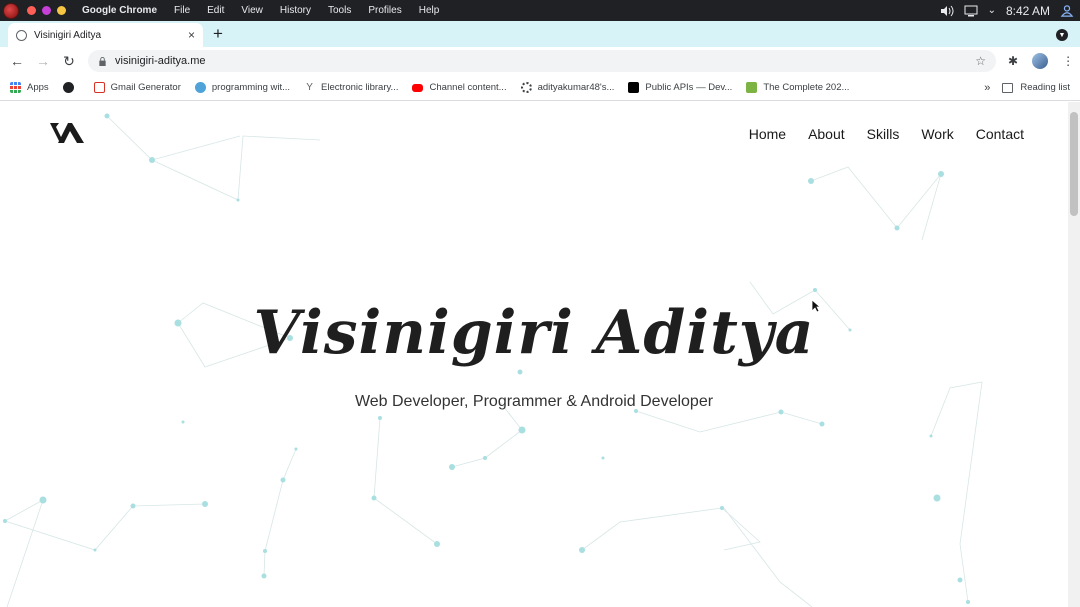 Image resolution: width=1080 pixels, height=607 pixels. I want to click on display-icon, so click(971, 11).